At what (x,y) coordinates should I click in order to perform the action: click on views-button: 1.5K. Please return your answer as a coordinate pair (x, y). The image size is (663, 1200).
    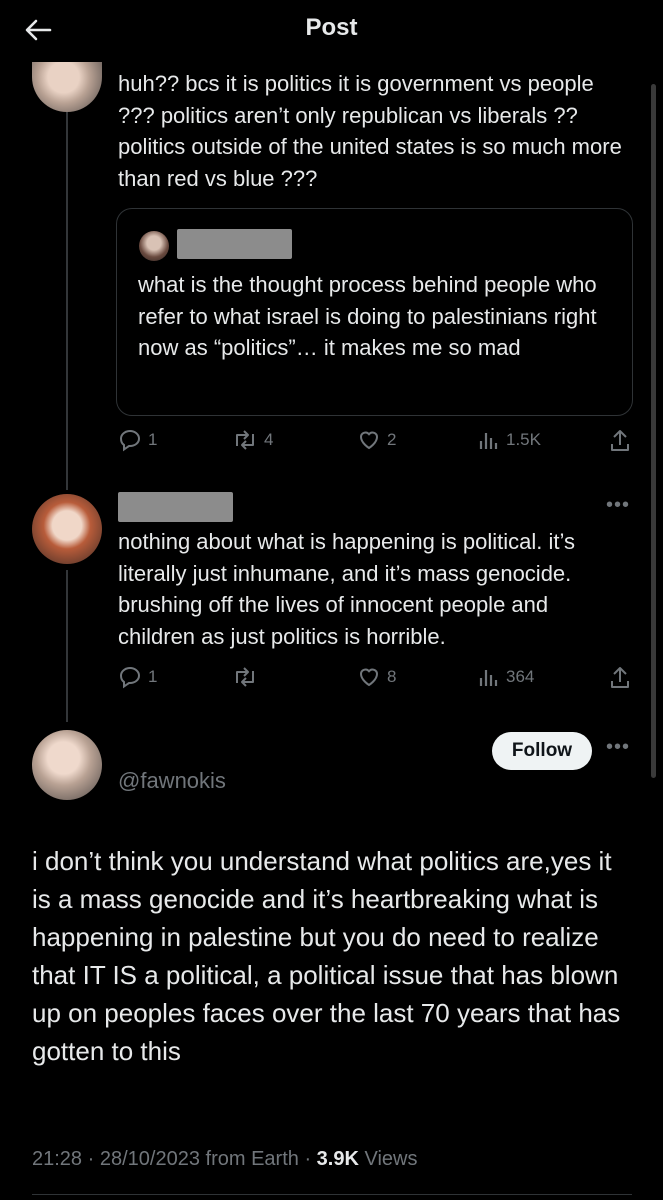
    Looking at the image, I should click on (509, 440).